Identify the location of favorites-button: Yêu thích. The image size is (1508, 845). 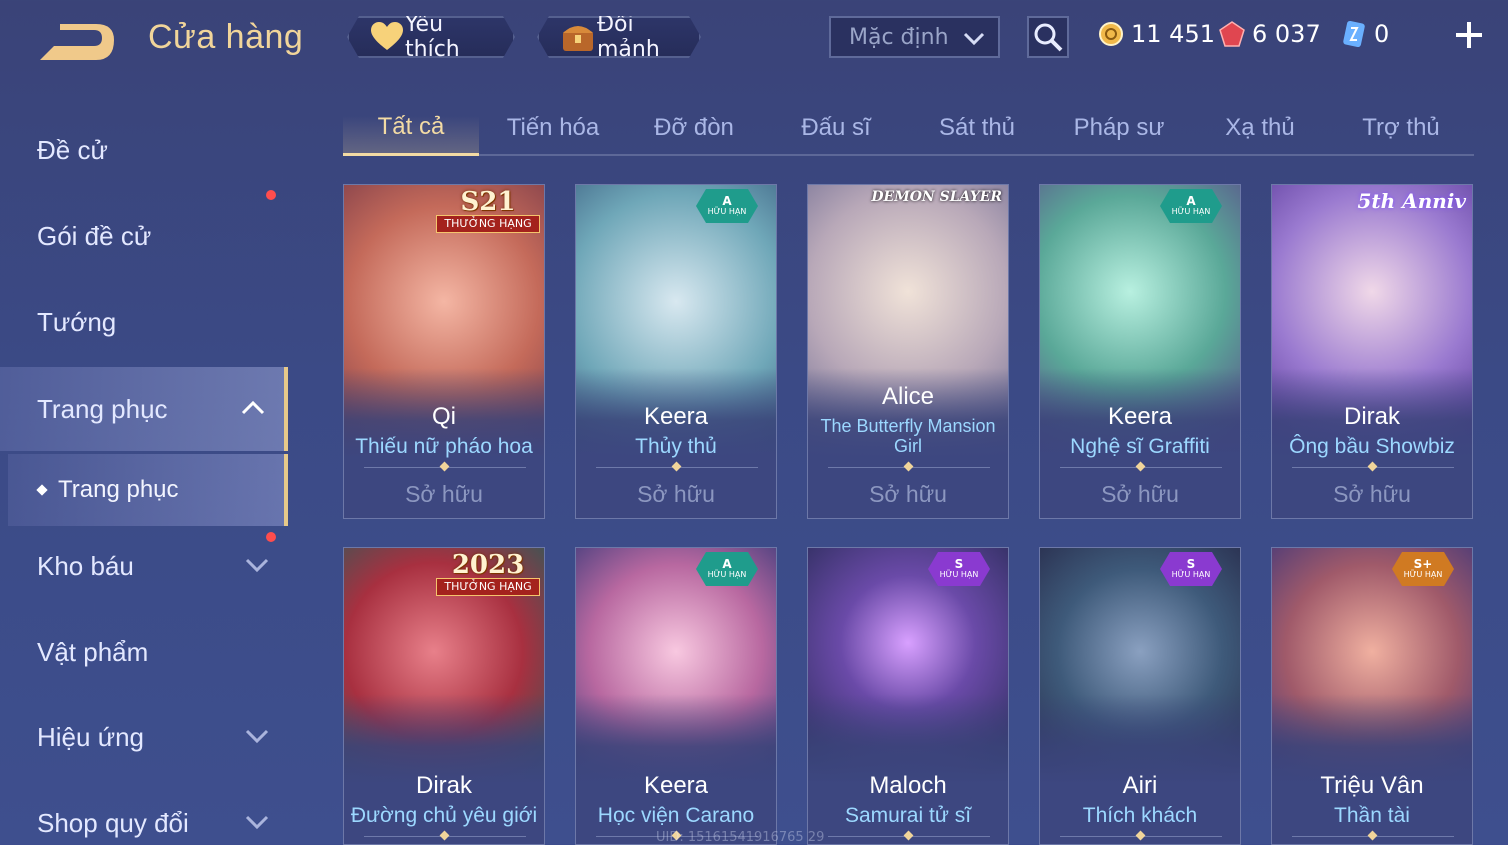
(431, 37).